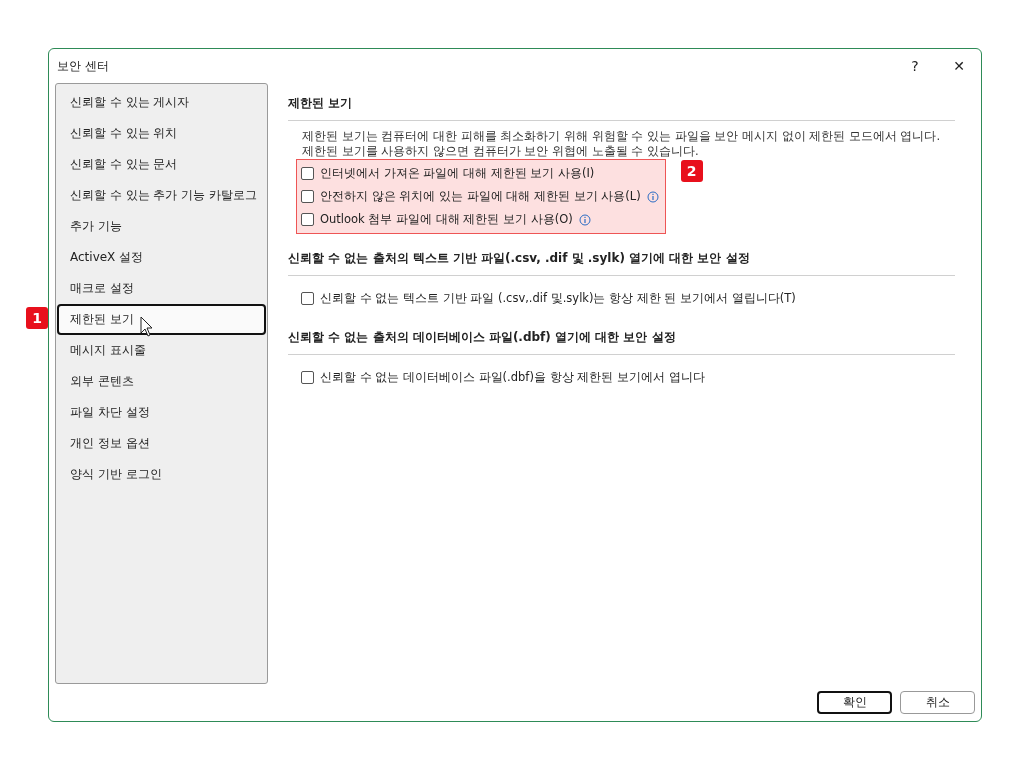 Image resolution: width=1030 pixels, height=772 pixels. I want to click on cursor-icon, so click(147, 327).